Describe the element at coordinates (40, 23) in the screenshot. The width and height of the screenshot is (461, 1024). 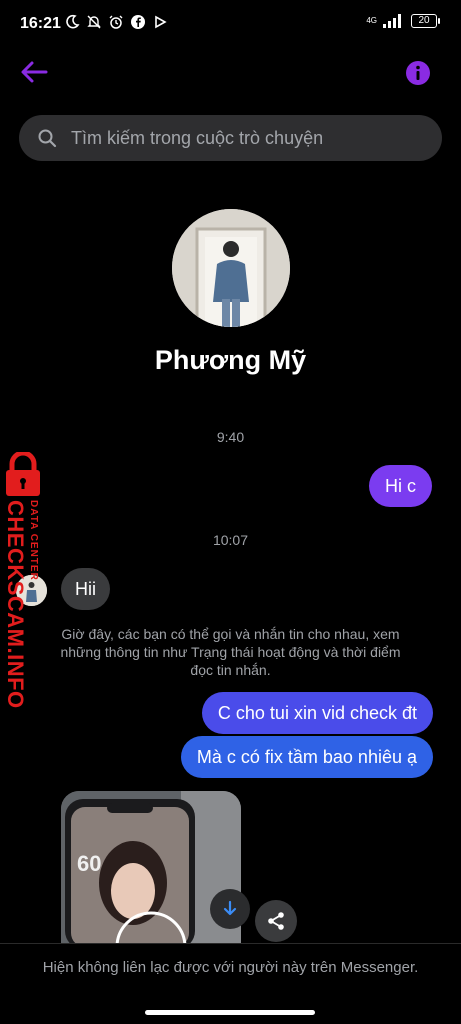
I see `status-time: 16:21` at that location.